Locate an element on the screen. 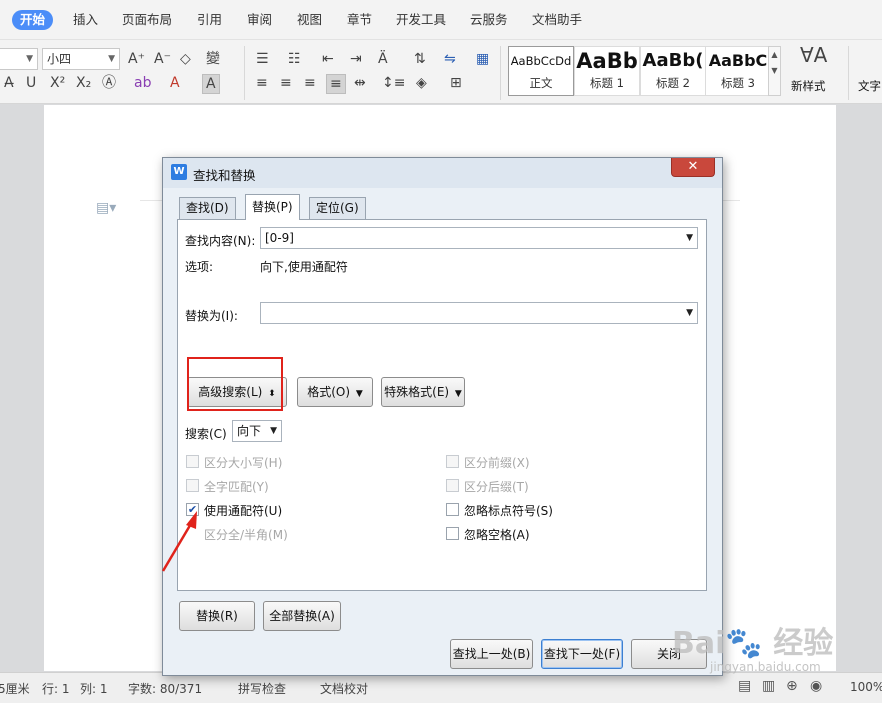  menu-review: 审阅 is located at coordinates (259, 20).